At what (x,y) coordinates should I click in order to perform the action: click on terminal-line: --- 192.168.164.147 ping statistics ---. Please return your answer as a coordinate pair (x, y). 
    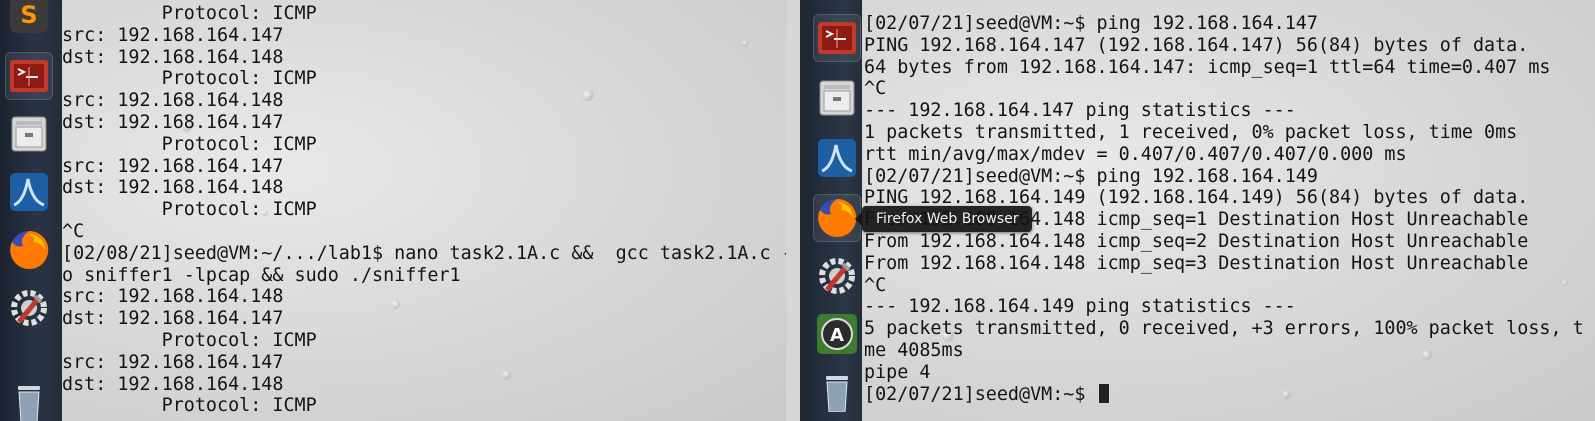
    Looking at the image, I should click on (1080, 111).